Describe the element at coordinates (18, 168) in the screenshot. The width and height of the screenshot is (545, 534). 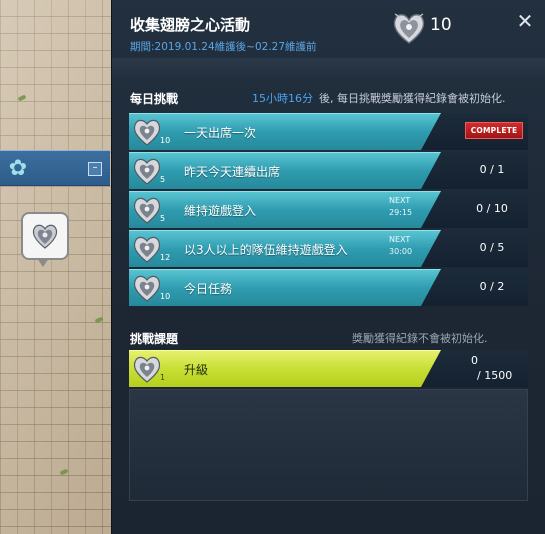
I see `clover-icon: ✿` at that location.